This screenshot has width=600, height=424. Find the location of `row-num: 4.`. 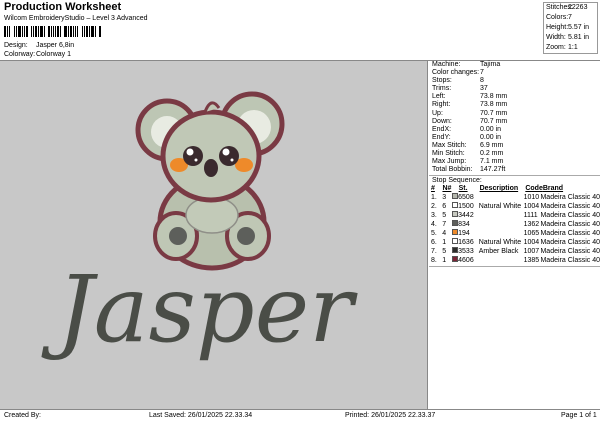

row-num: 4. is located at coordinates (434, 224).